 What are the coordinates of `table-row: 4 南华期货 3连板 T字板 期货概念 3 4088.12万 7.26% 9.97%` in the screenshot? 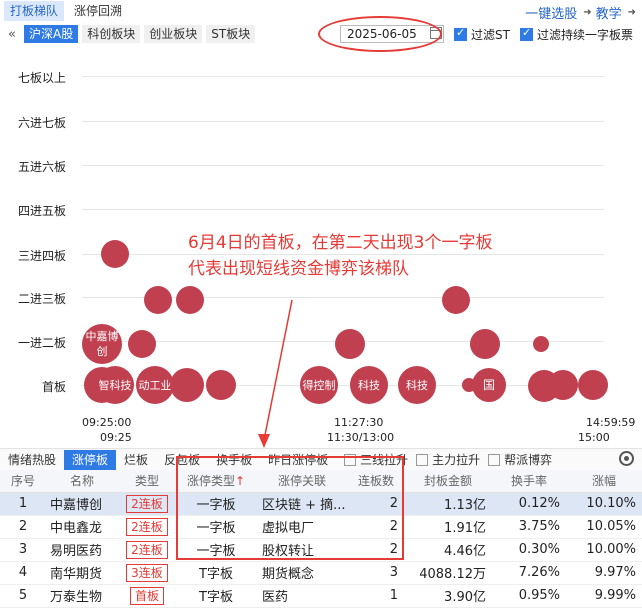 It's located at (321, 573).